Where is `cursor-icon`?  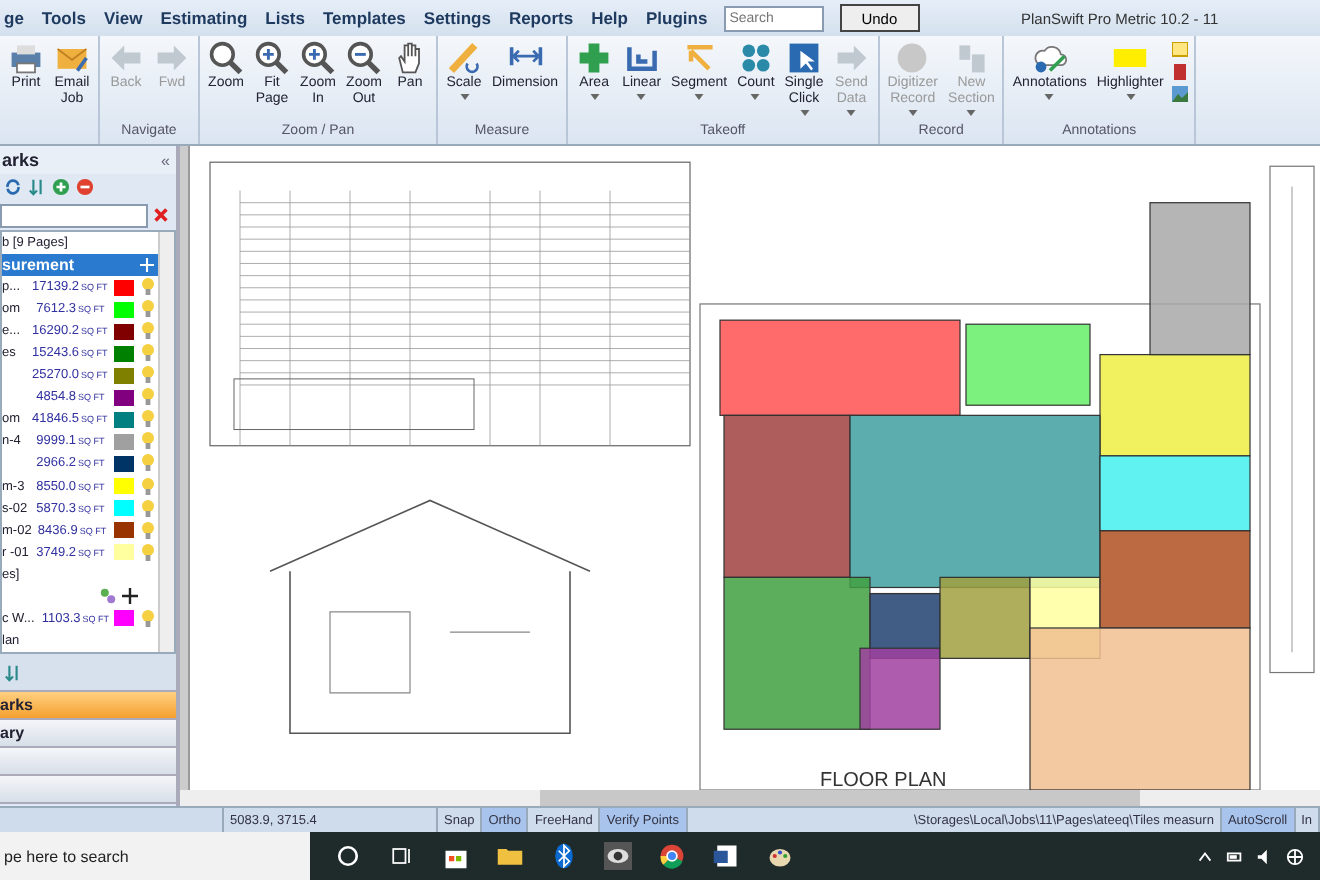
cursor-icon is located at coordinates (804, 58).